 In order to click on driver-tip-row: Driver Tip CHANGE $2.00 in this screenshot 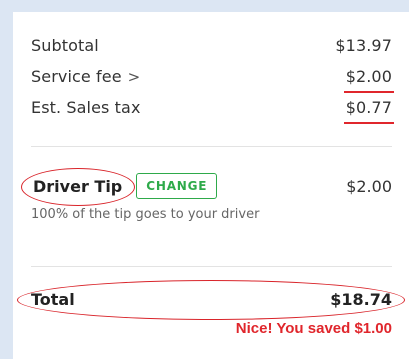, I will do `click(206, 186)`.